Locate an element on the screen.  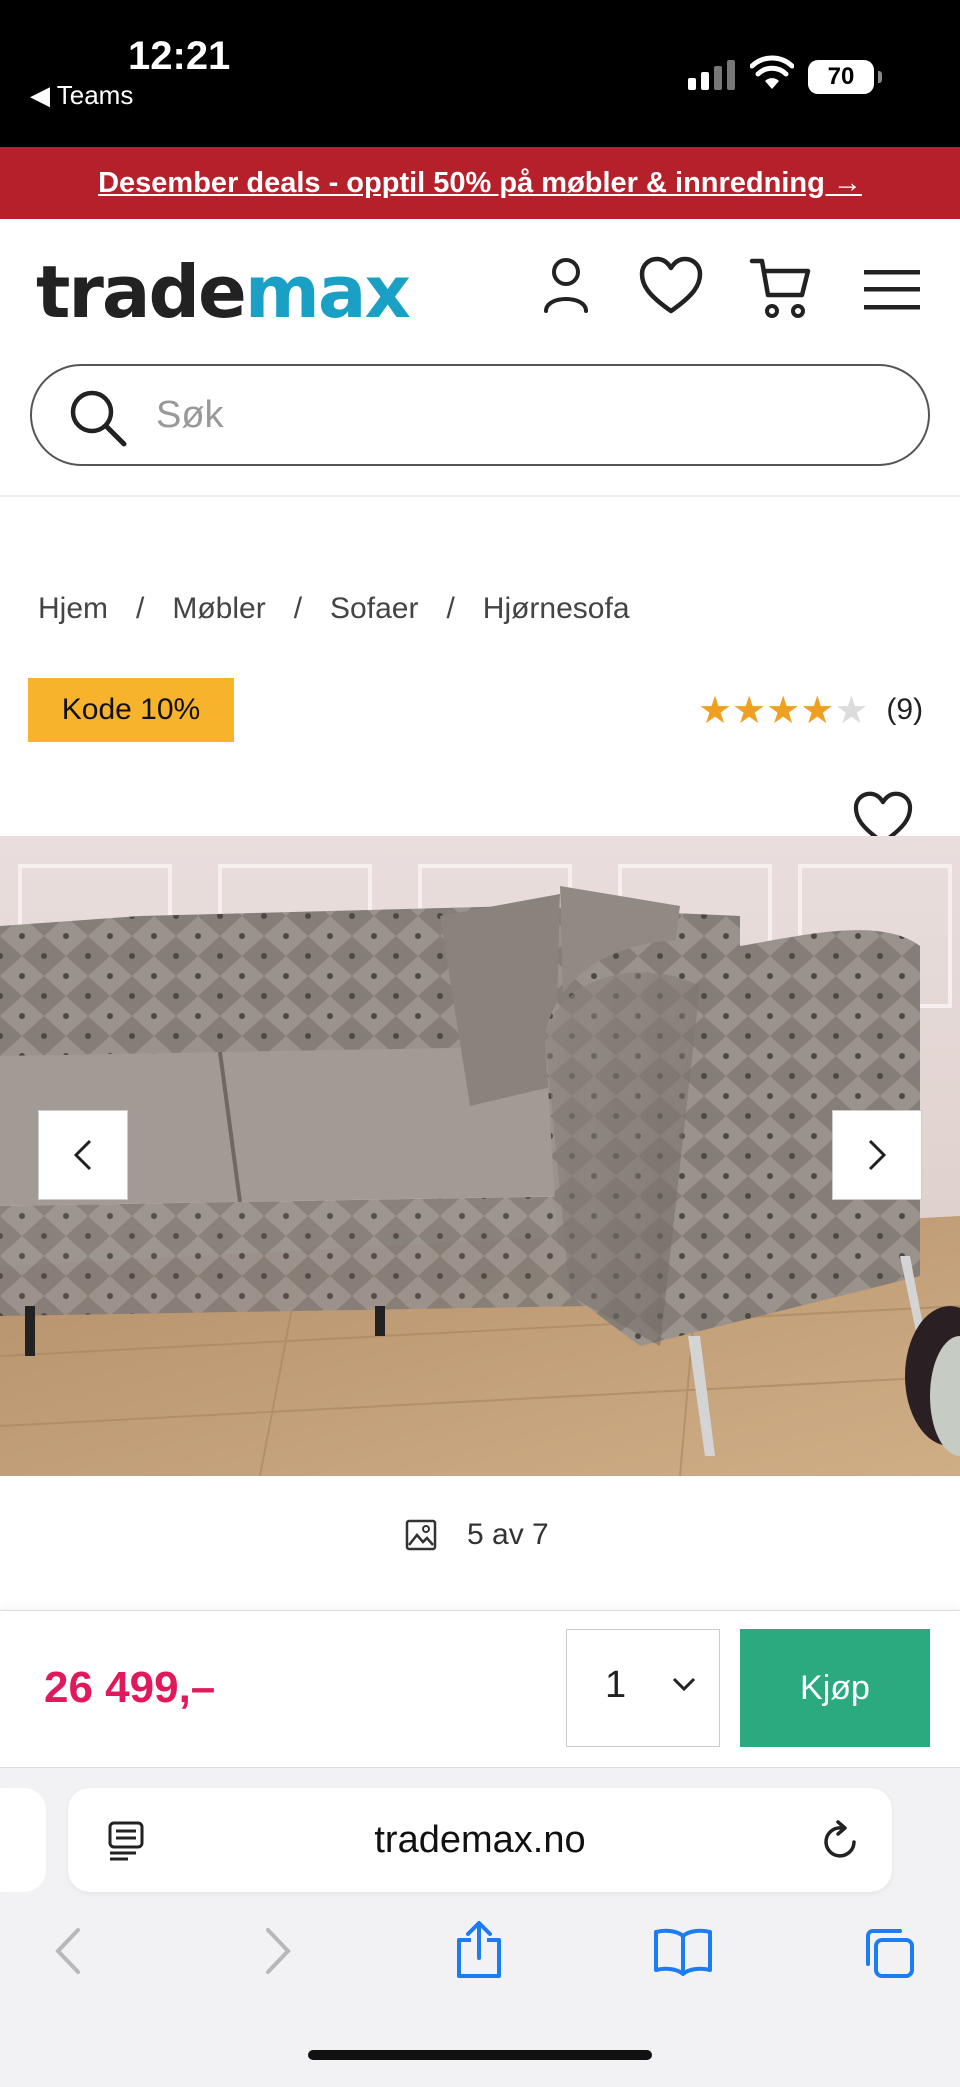
reader-mode-icon is located at coordinates (126, 1841).